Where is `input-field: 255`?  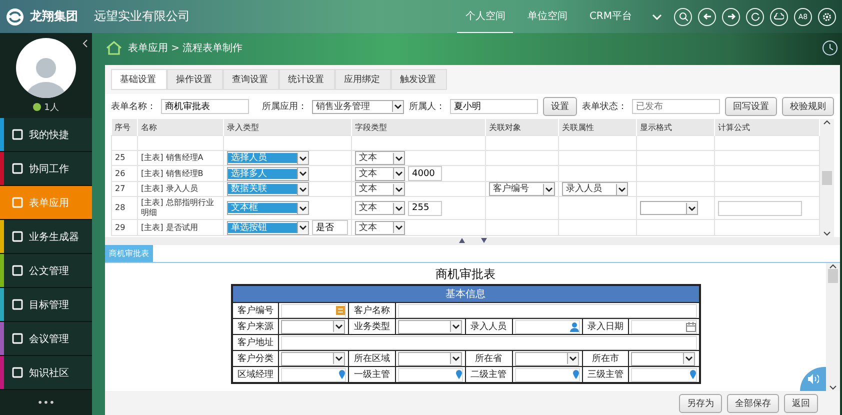
input-field: 255 is located at coordinates (425, 208).